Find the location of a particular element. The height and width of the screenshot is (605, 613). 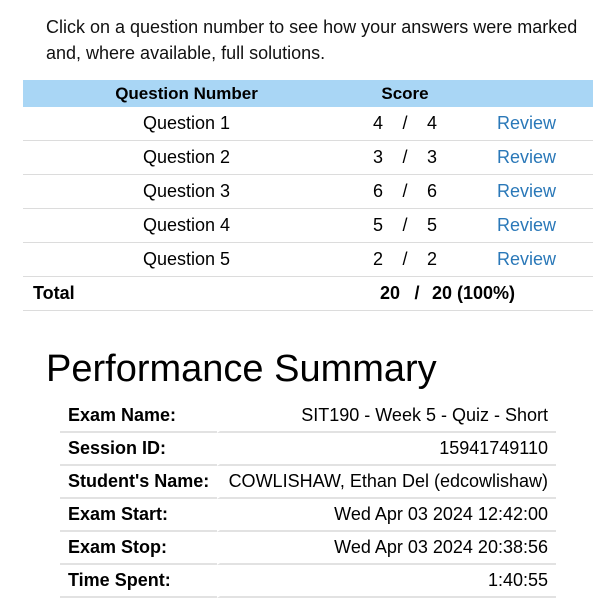

score-max: 2 is located at coordinates (431, 259).